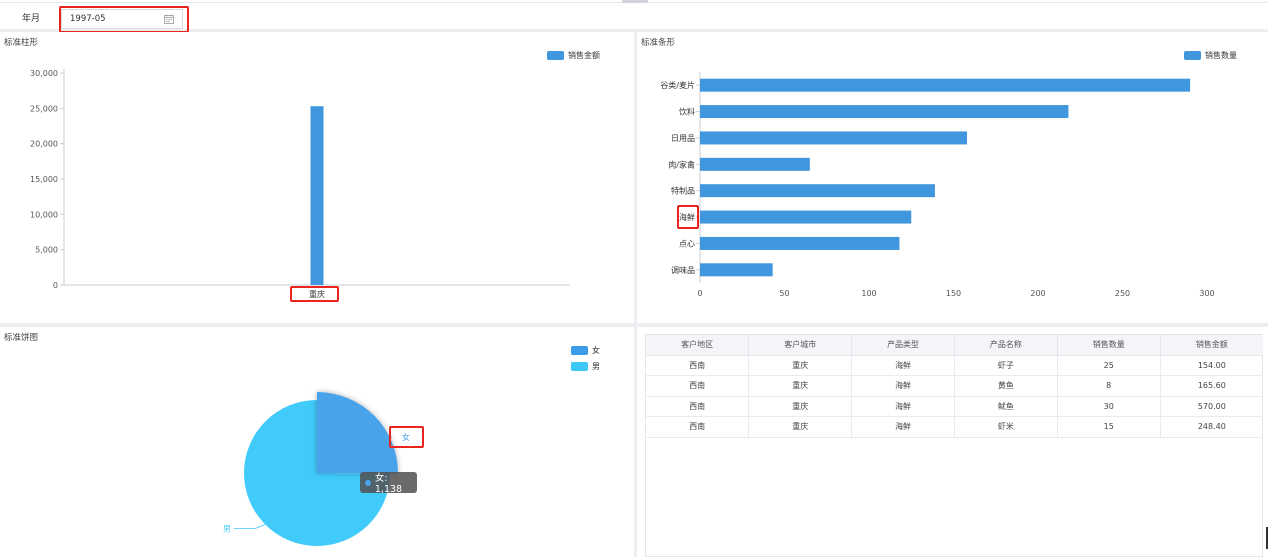  Describe the element at coordinates (44, 108) in the screenshot. I see `y-tick-label: 25,000` at that location.